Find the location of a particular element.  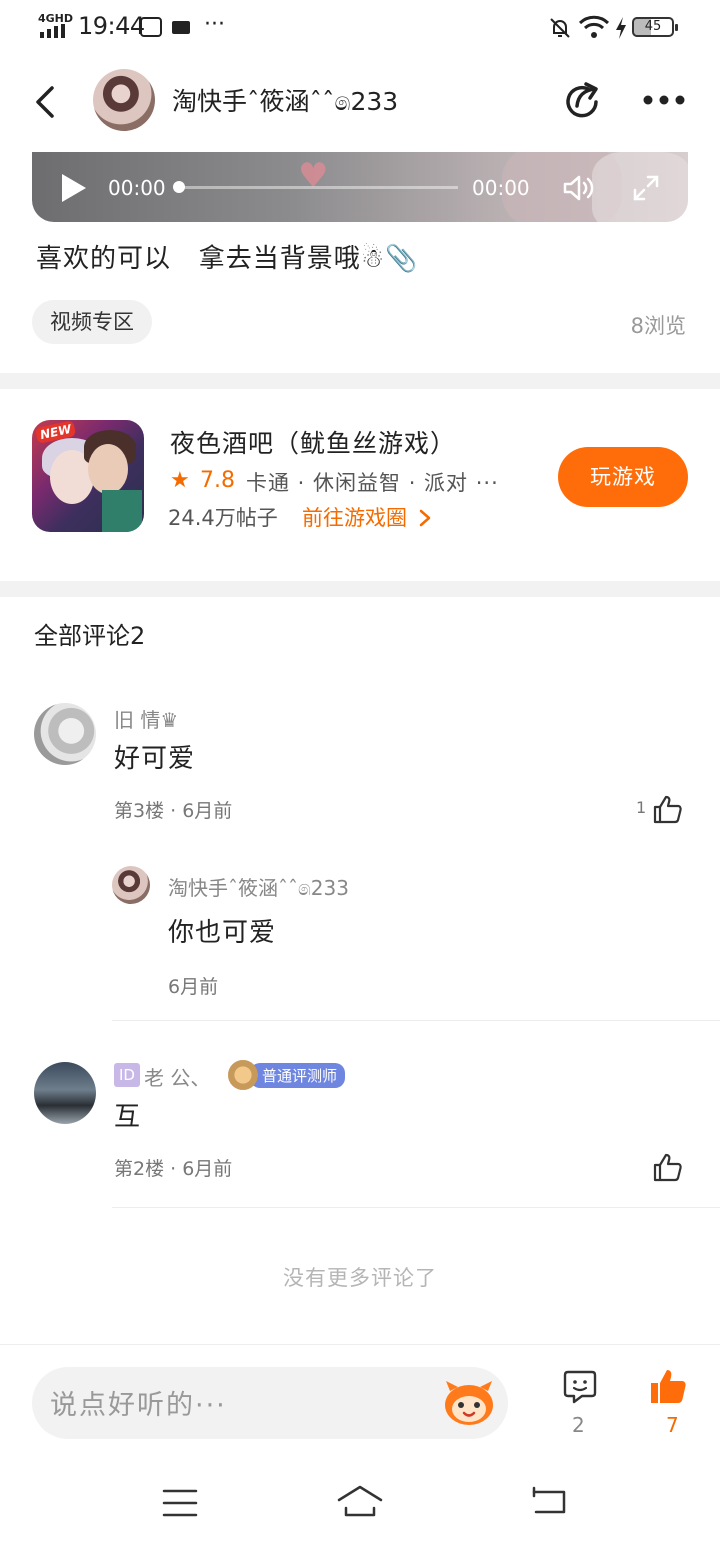

comment-bar: 说点好听的··· 2 7 is located at coordinates (360, 1399).